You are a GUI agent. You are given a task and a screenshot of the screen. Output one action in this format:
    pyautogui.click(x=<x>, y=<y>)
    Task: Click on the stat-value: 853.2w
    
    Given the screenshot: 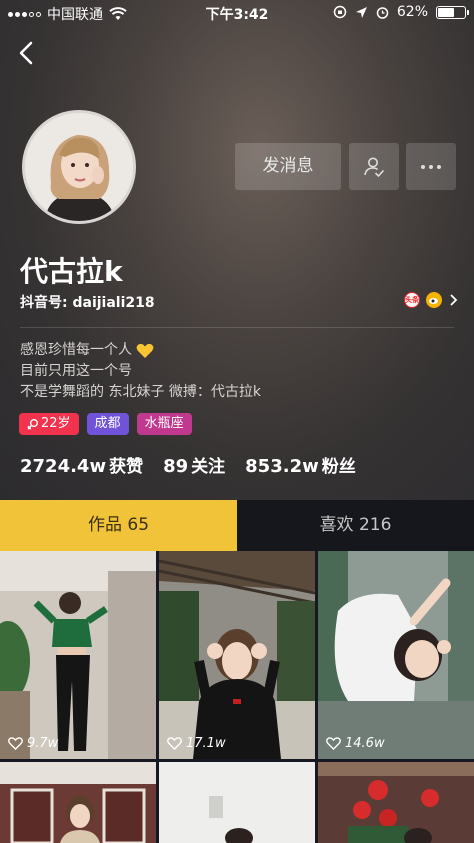 What is the action you would take?
    pyautogui.click(x=282, y=466)
    